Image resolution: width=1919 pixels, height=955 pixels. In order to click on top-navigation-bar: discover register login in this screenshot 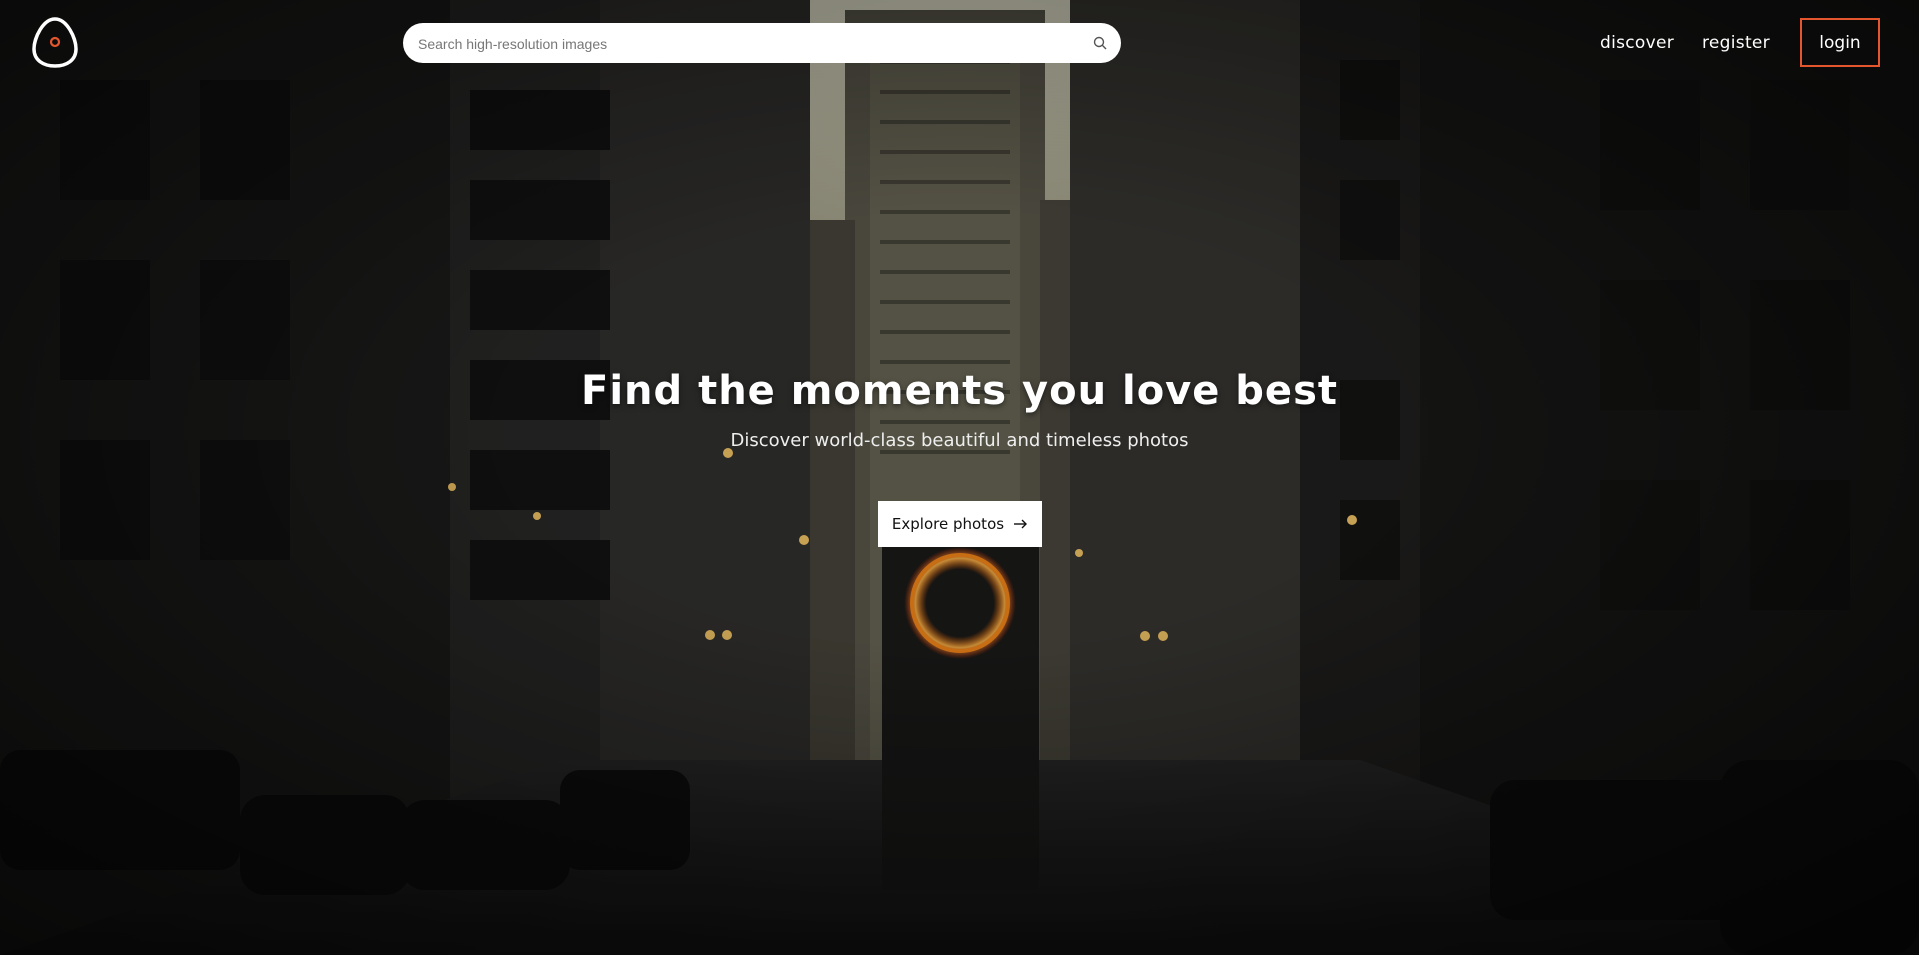, I will do `click(959, 45)`.